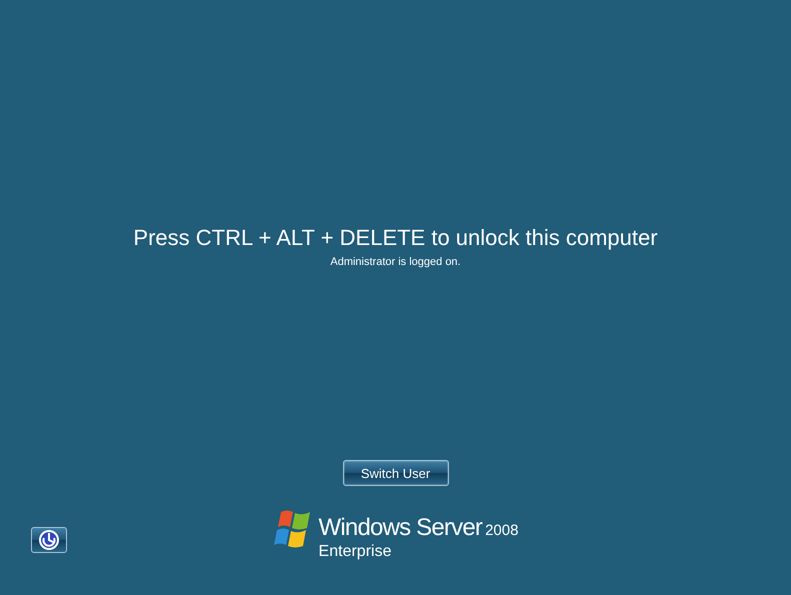  I want to click on logged-on-status: Administrator is logged on., so click(395, 262).